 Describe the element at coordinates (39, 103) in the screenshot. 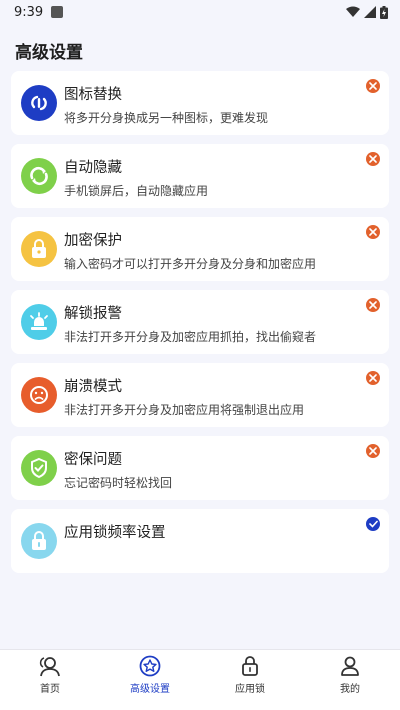

I see `icon-replace-icon` at that location.